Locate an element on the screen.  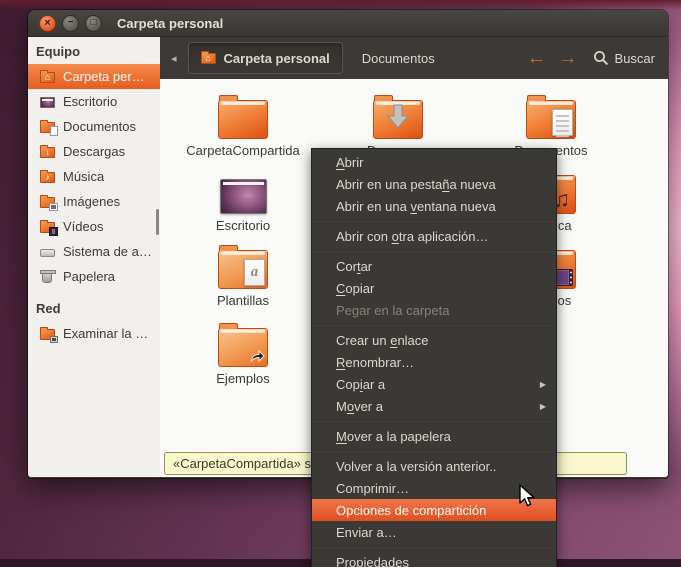
minimize-button: − is located at coordinates (70, 23).